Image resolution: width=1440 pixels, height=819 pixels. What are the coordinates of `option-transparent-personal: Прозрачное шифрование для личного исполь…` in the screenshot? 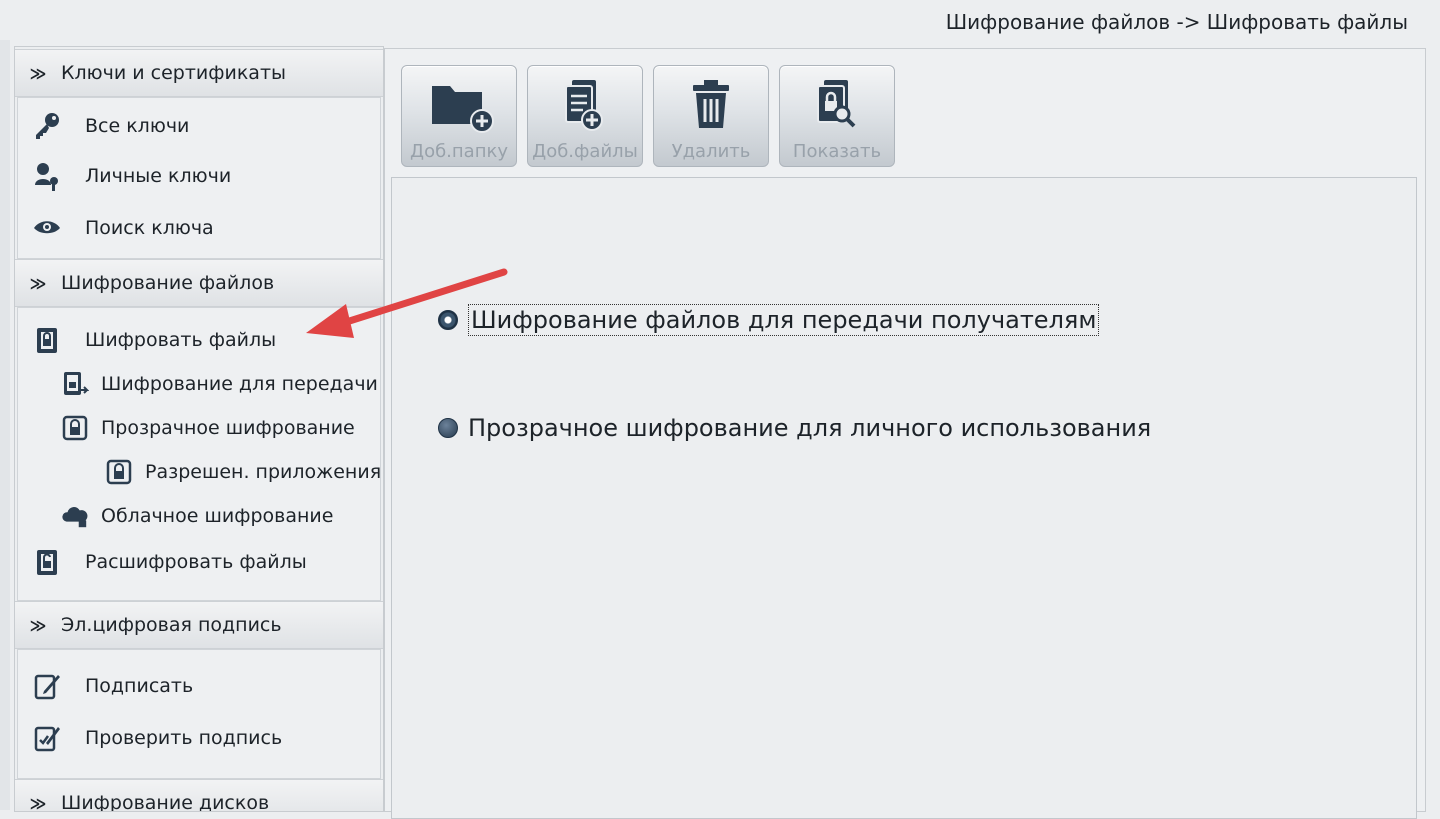 It's located at (794, 428).